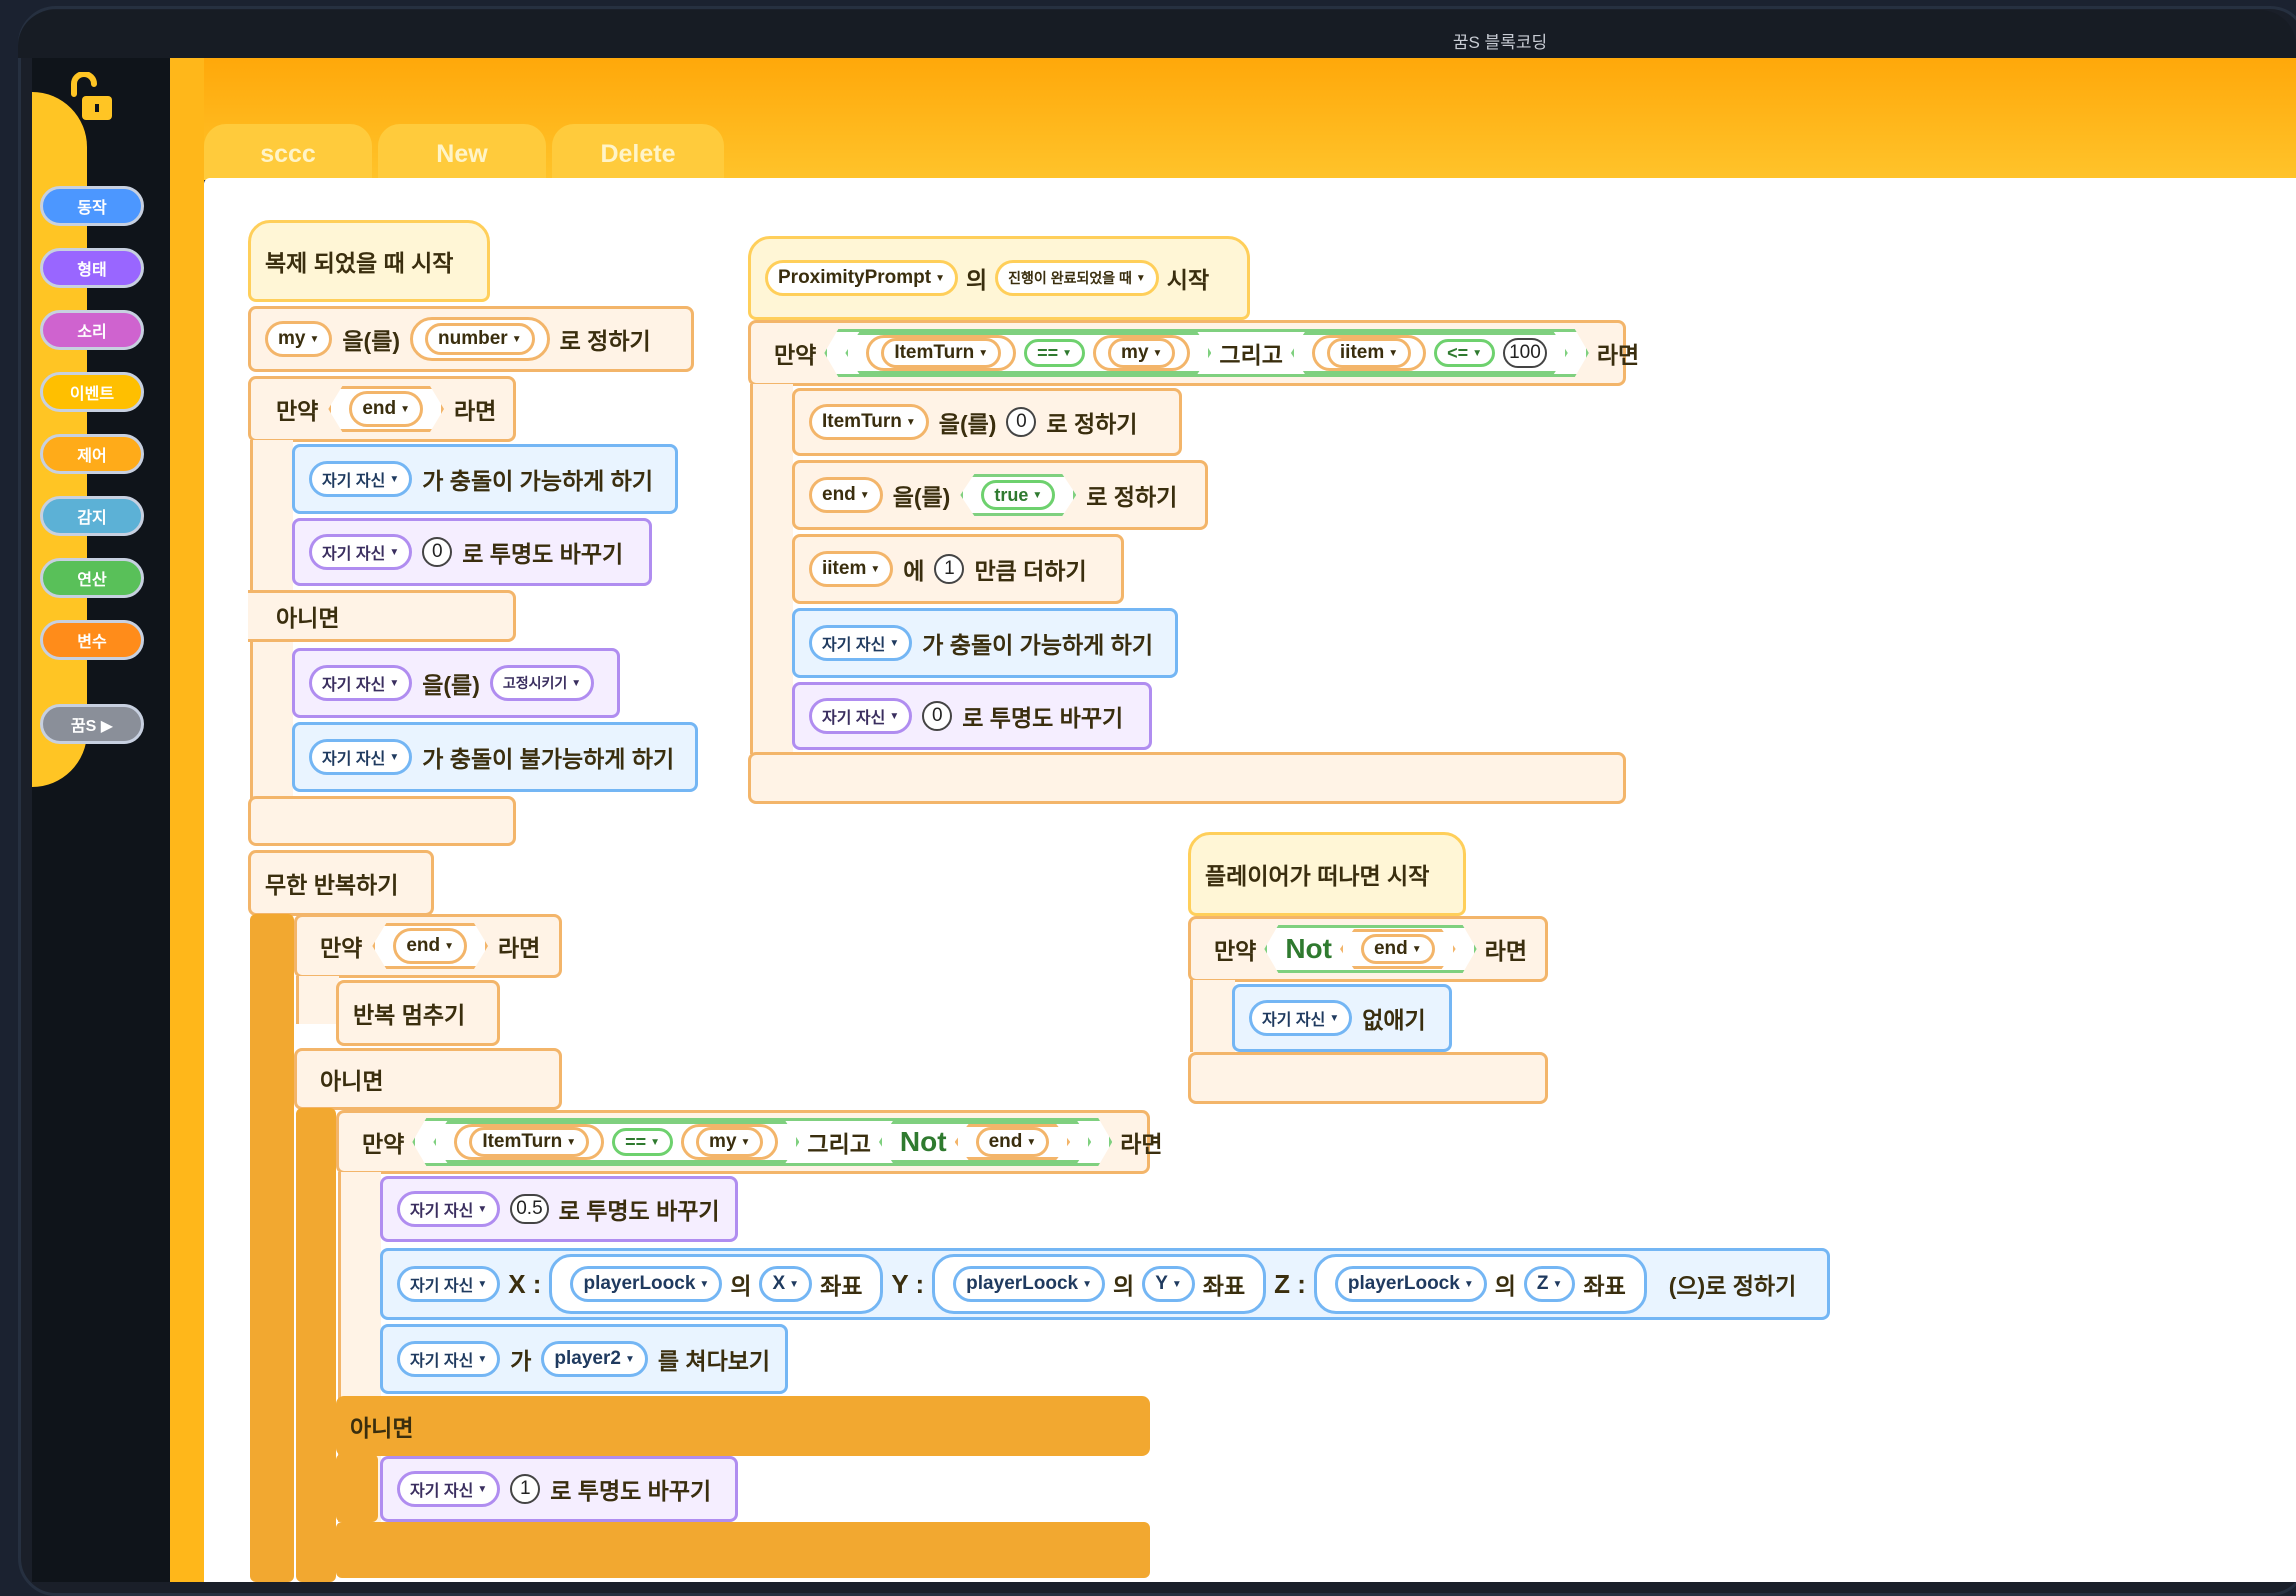 The height and width of the screenshot is (1596, 2296). What do you see at coordinates (1549, 1284) in the screenshot?
I see `axis-dropdown: Z ▼` at bounding box center [1549, 1284].